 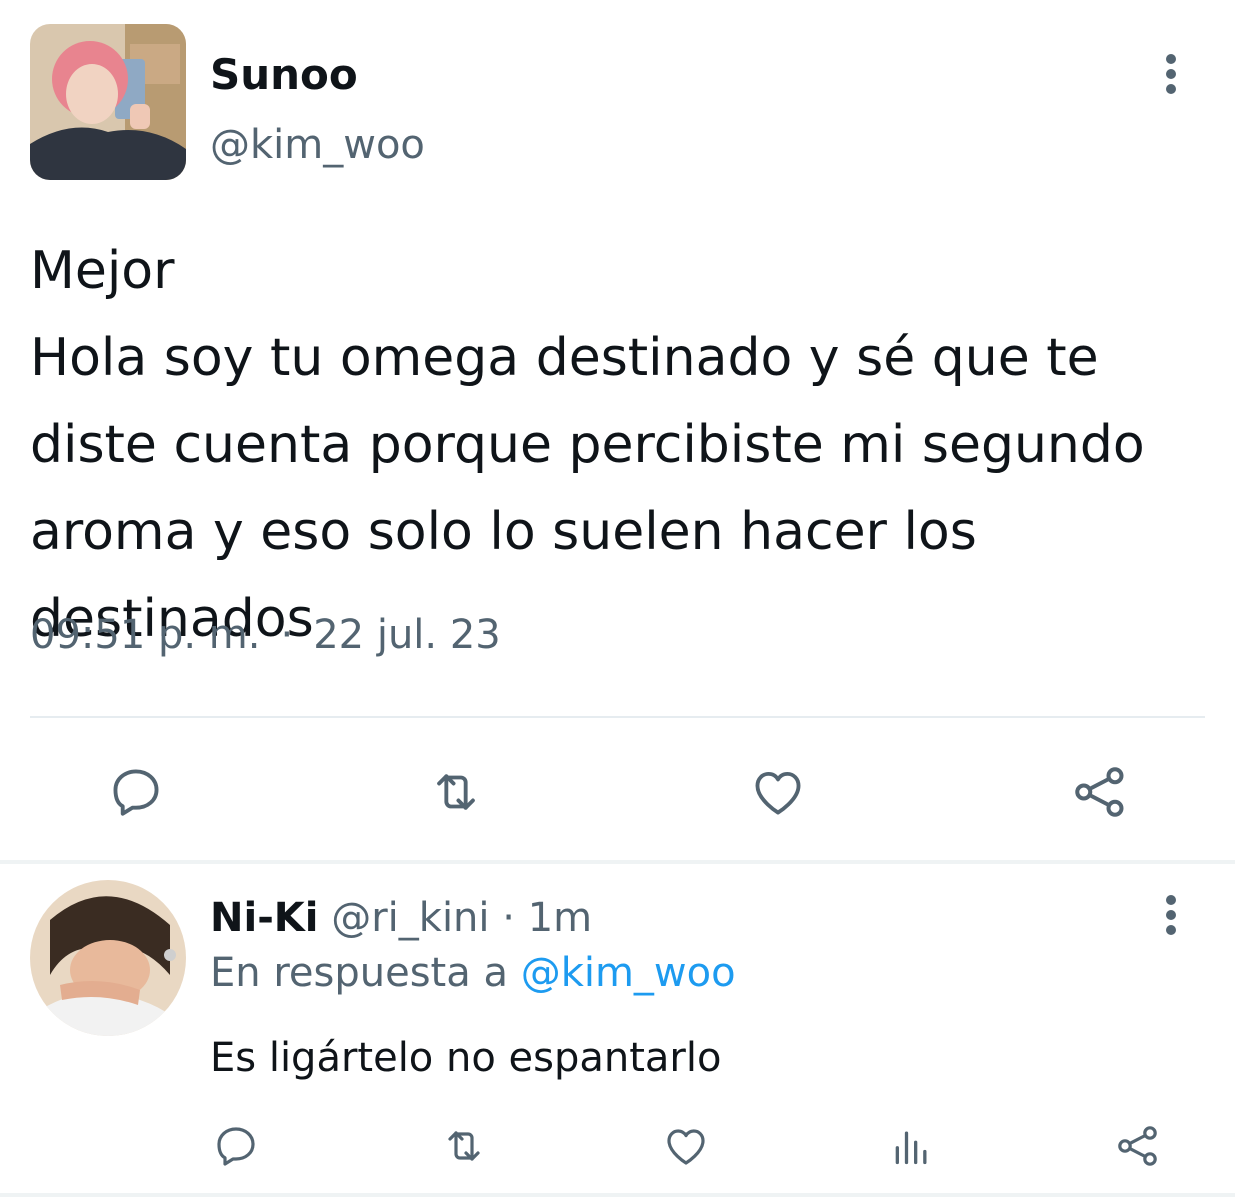 What do you see at coordinates (617, 862) in the screenshot?
I see `section-divider` at bounding box center [617, 862].